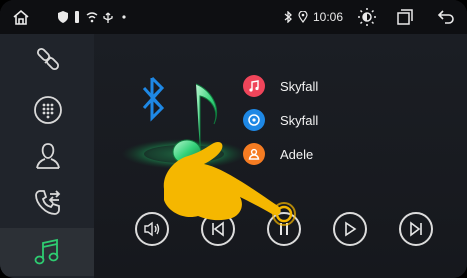  Describe the element at coordinates (77, 17) in the screenshot. I see `usb-icon` at that location.